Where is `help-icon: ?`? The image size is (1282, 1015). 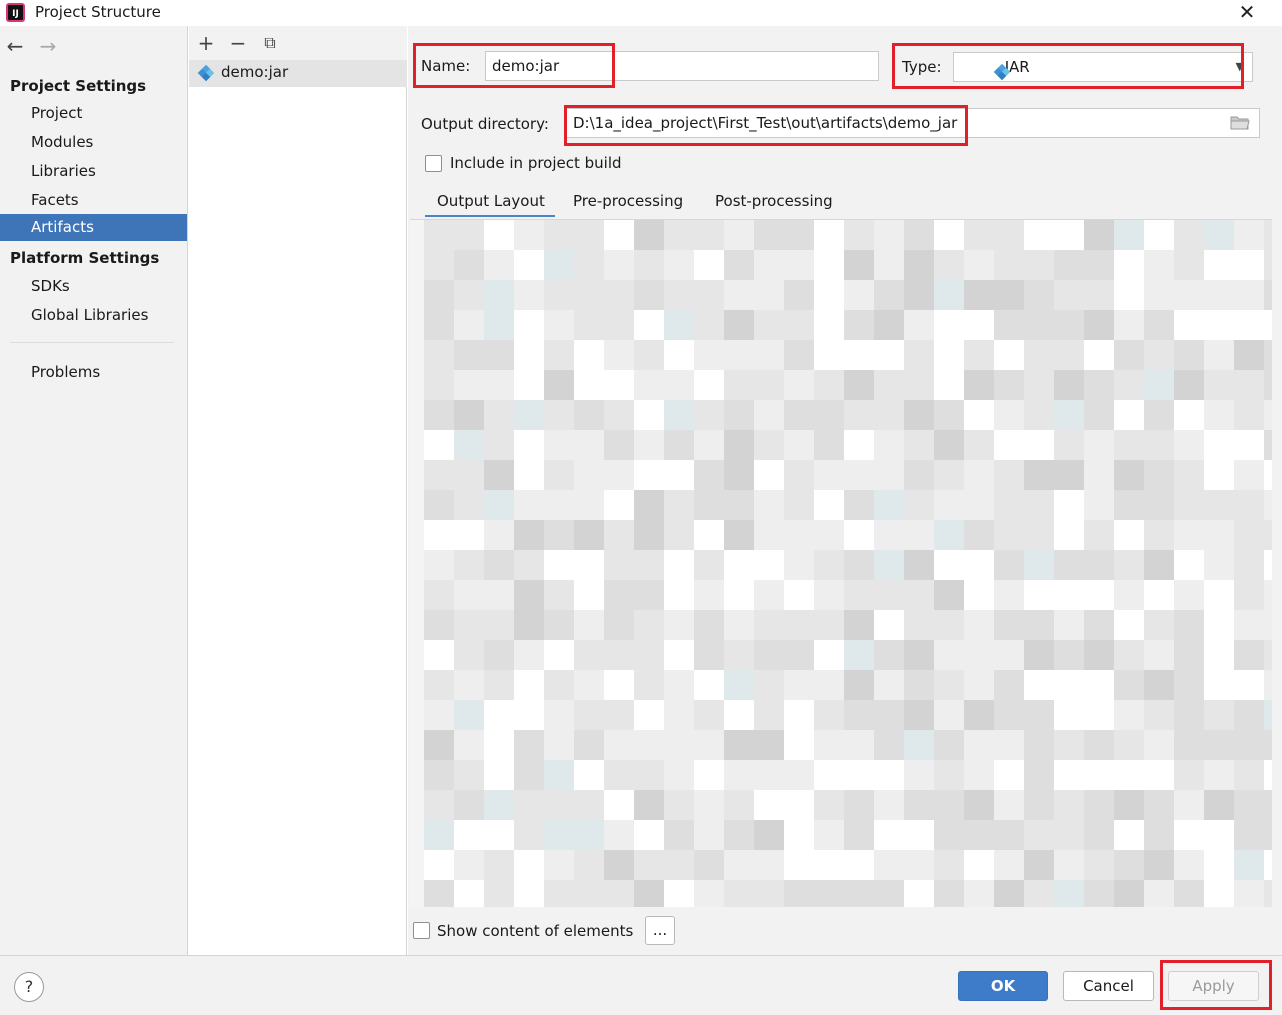 help-icon: ? is located at coordinates (29, 987).